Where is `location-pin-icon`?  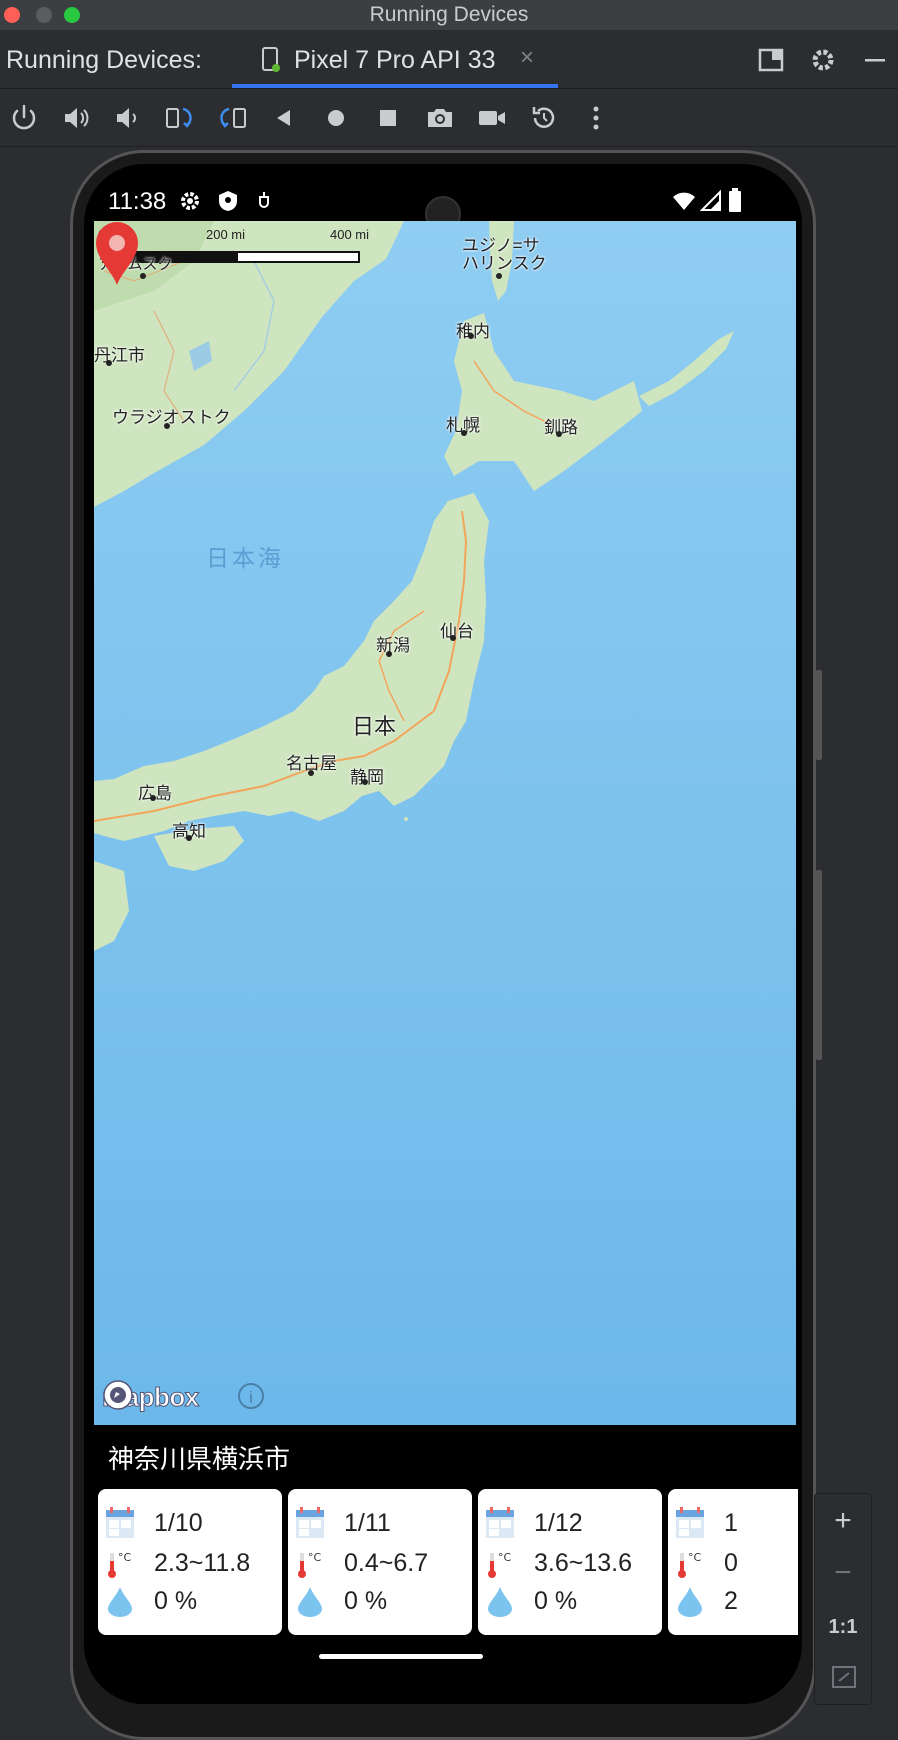 location-pin-icon is located at coordinates (117, 253).